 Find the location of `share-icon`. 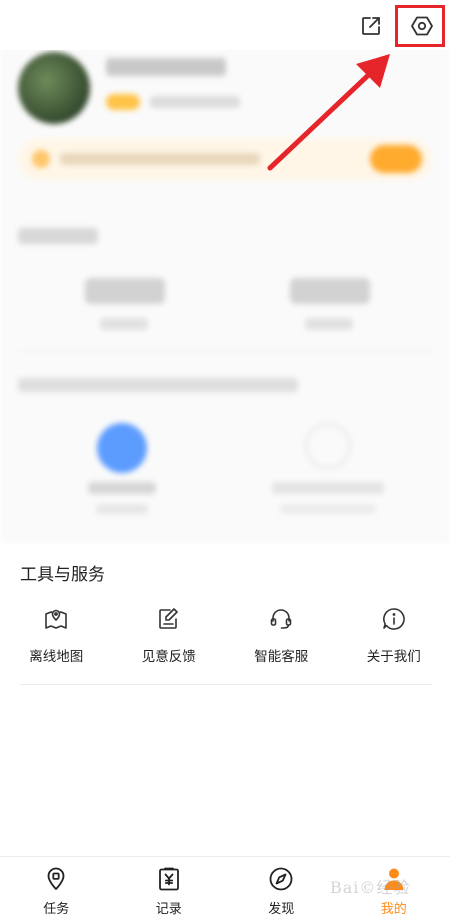

share-icon is located at coordinates (371, 26).